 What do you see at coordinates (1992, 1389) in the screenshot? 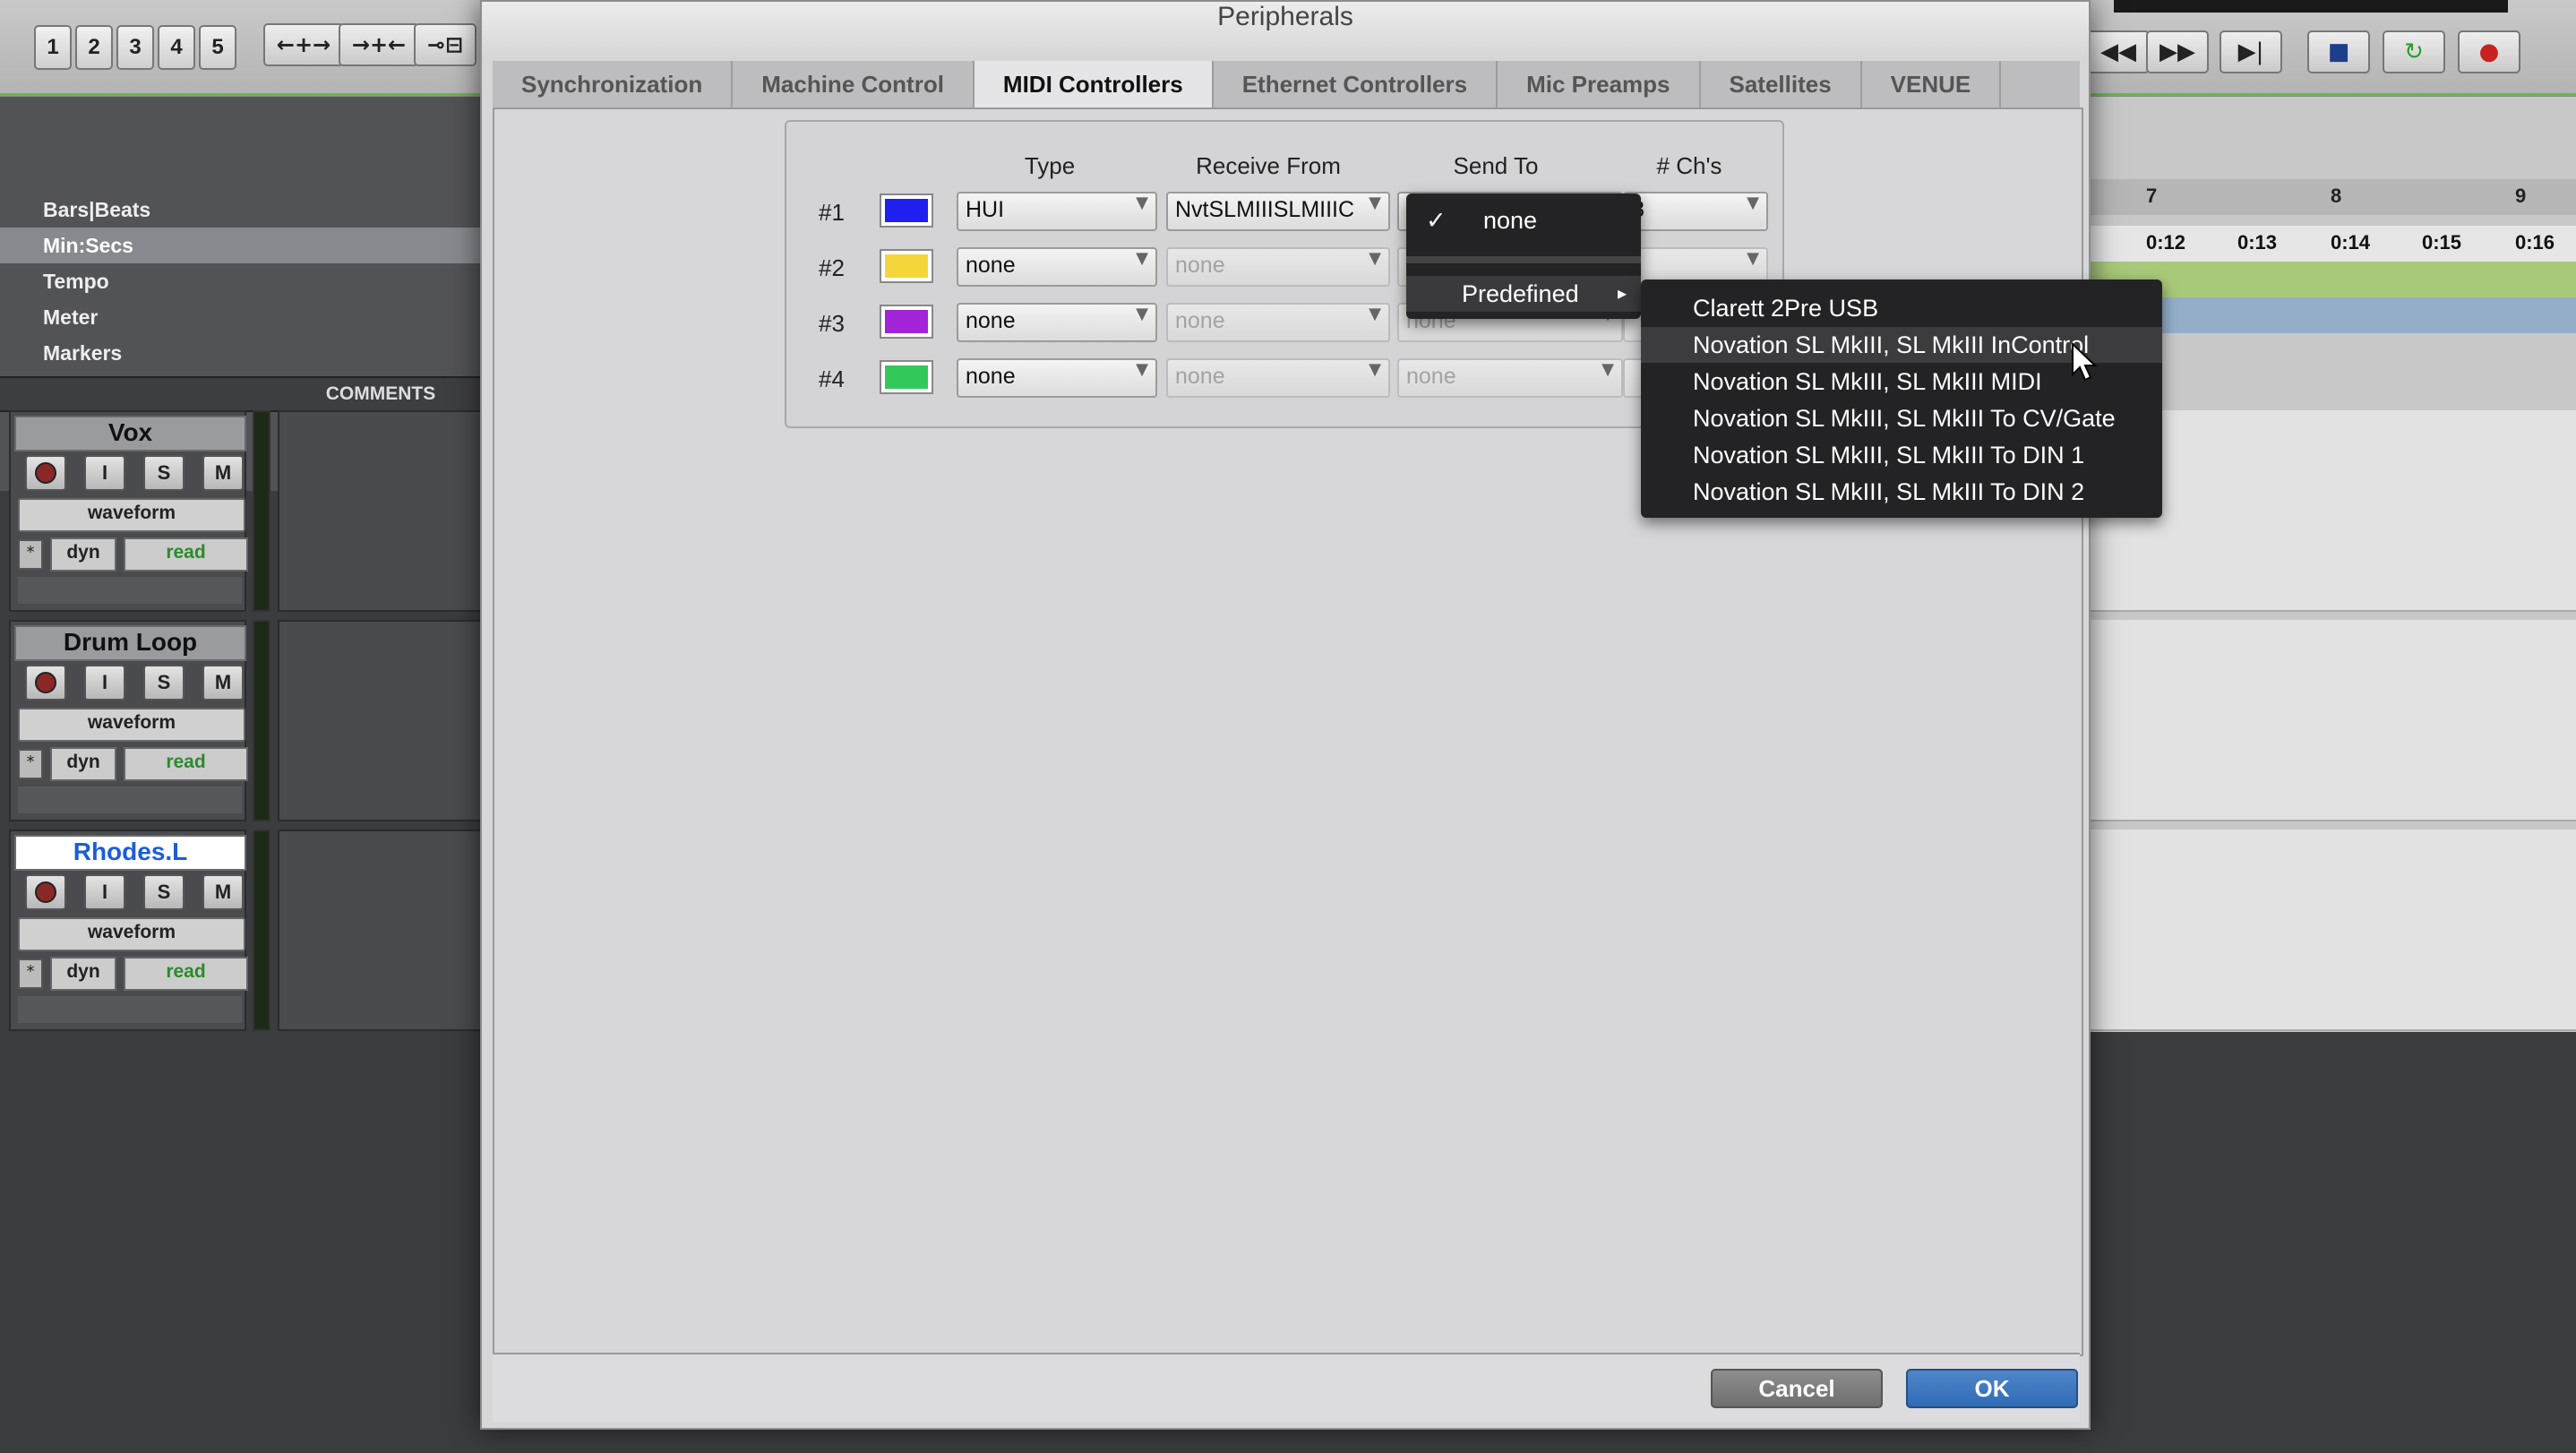
I see `ok-button: OK` at bounding box center [1992, 1389].